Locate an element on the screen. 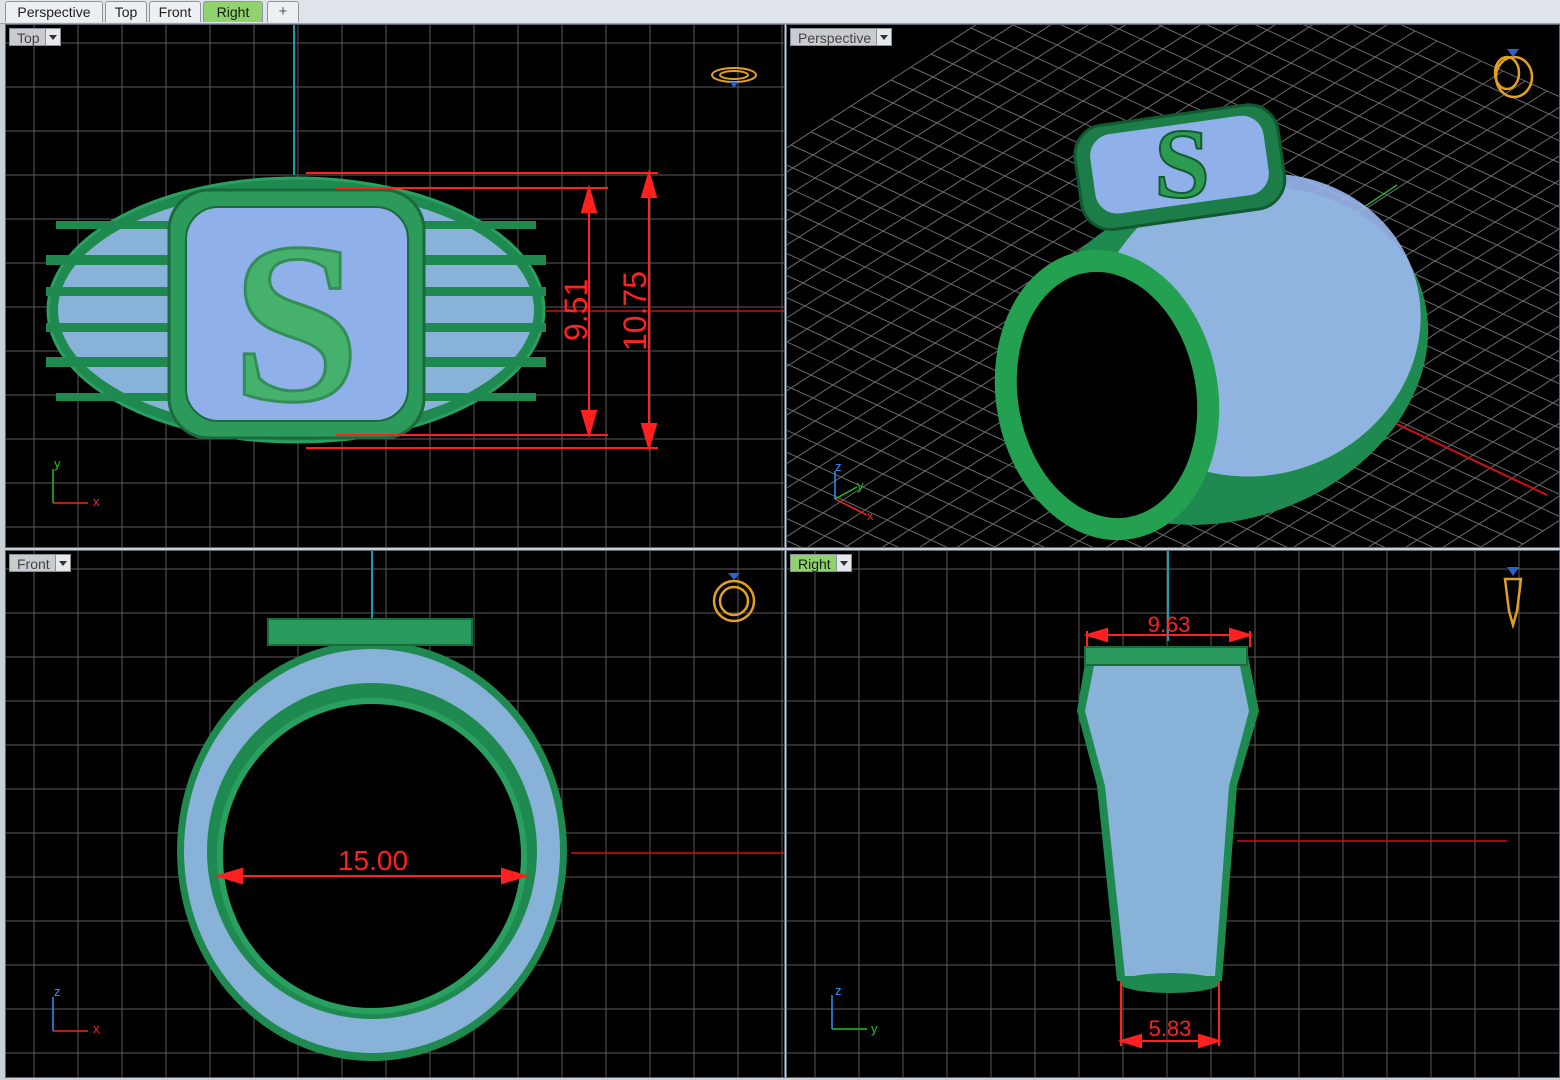 The width and height of the screenshot is (1560, 1080). ring-right-view is located at coordinates (1168, 819).